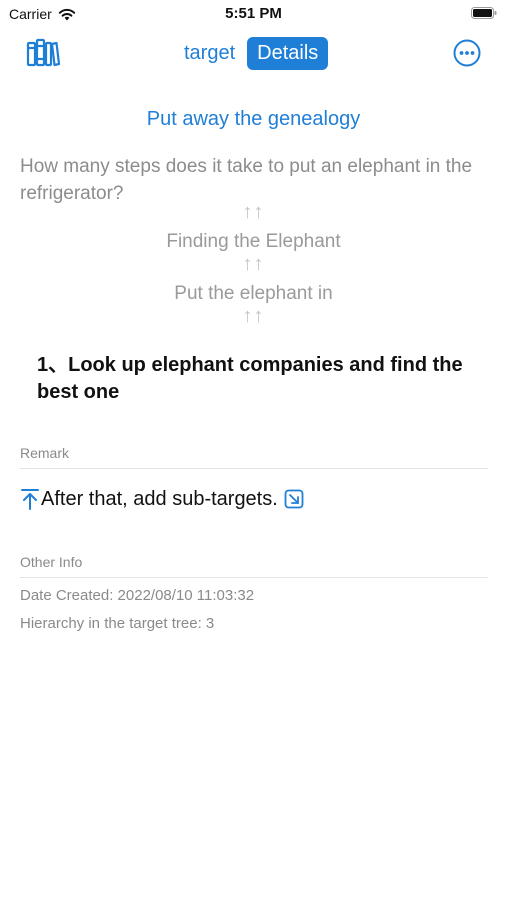  Describe the element at coordinates (43, 52) in the screenshot. I see `library-icon` at that location.